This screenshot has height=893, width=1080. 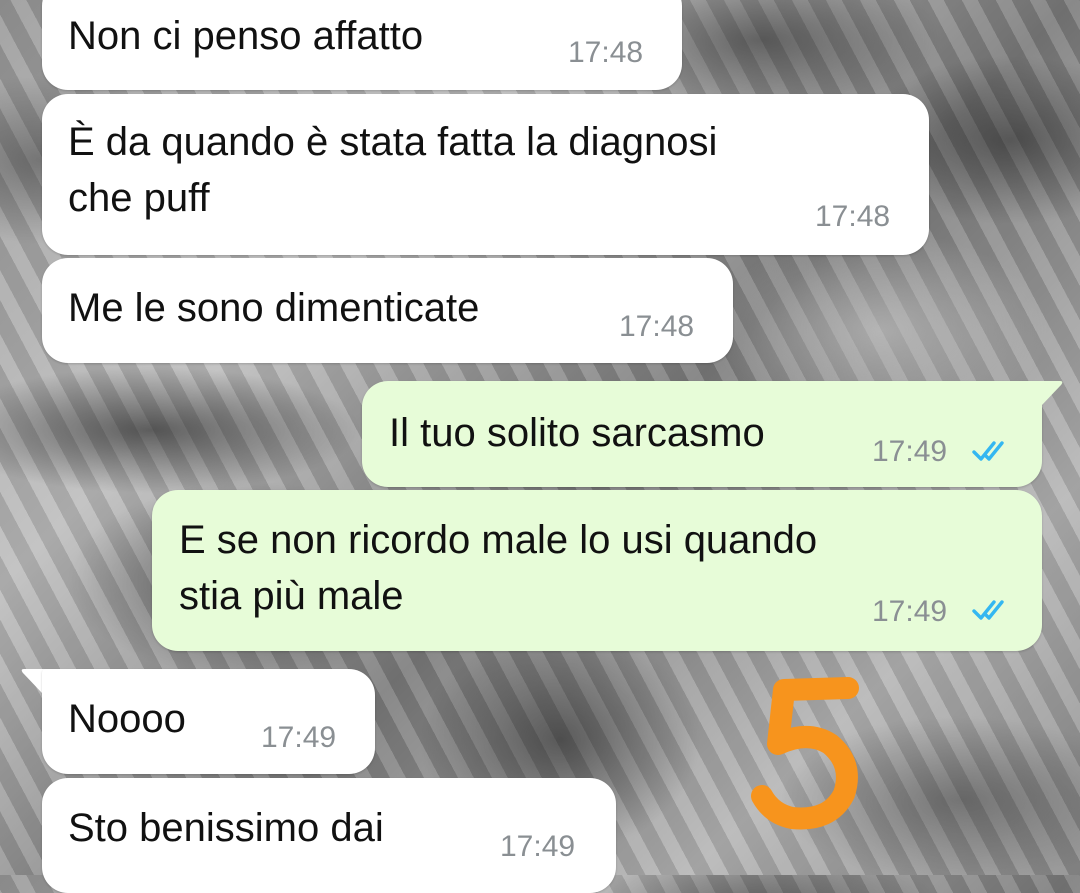 What do you see at coordinates (274, 308) in the screenshot?
I see `message-text: Me le sono dimenticate` at bounding box center [274, 308].